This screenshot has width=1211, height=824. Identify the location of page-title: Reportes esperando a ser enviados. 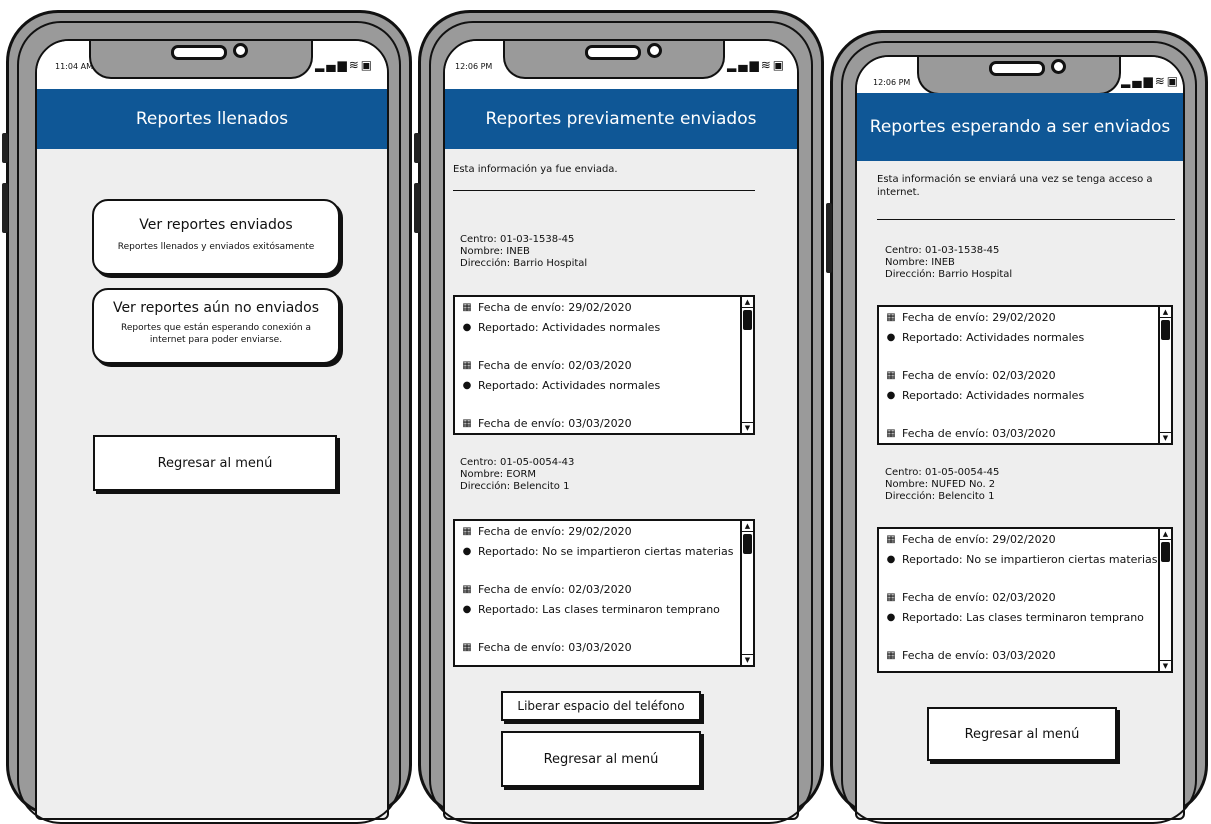
(1020, 127).